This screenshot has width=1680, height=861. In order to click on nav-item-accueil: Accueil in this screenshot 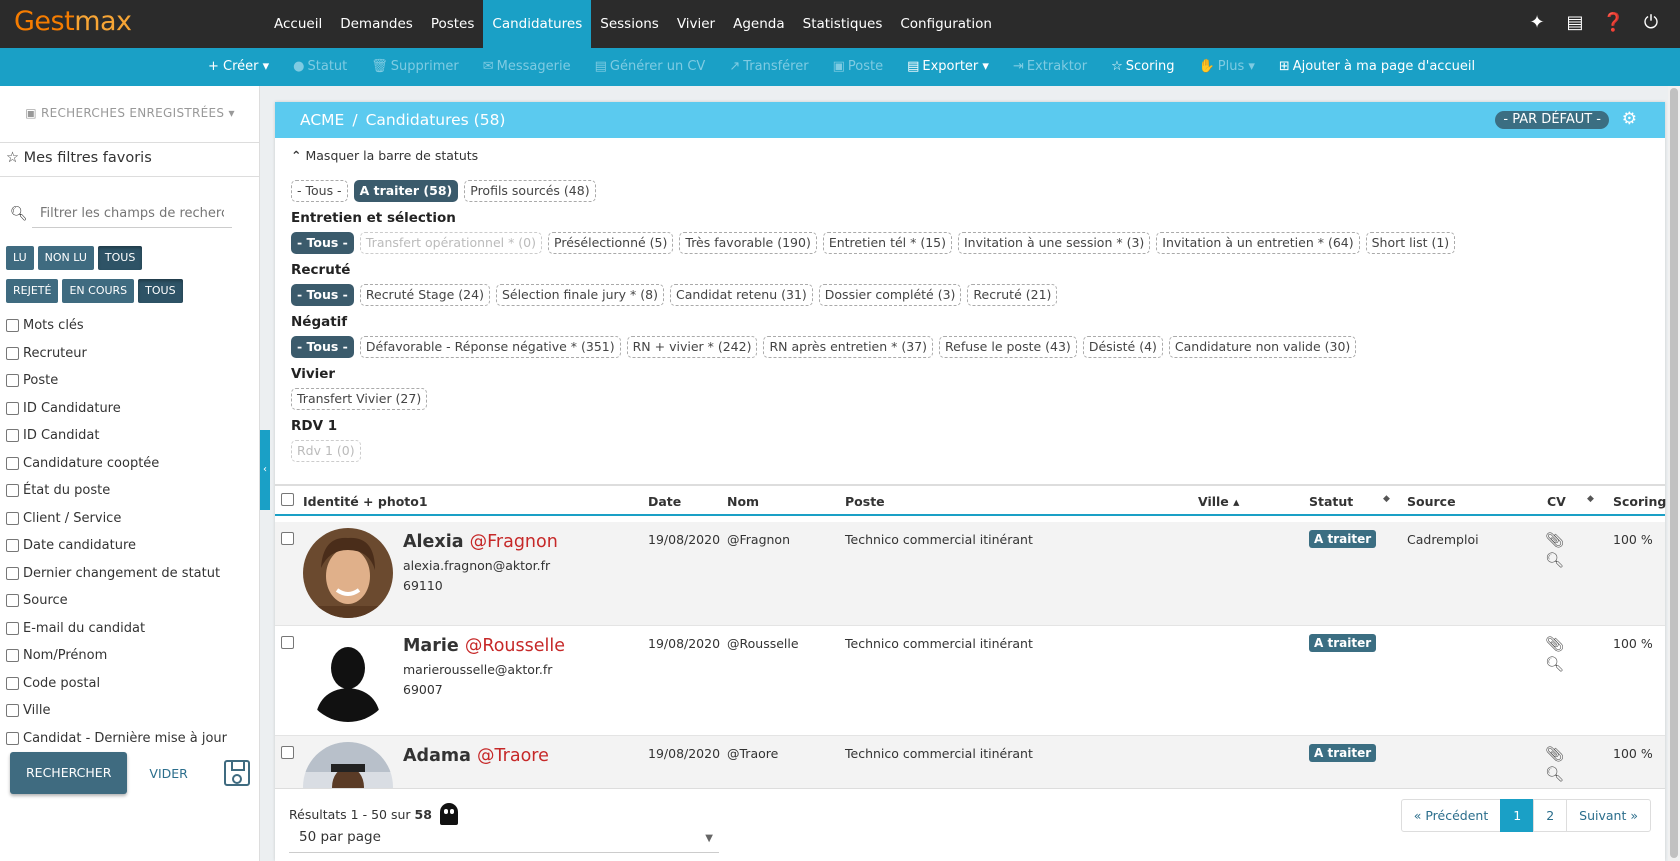, I will do `click(298, 24)`.